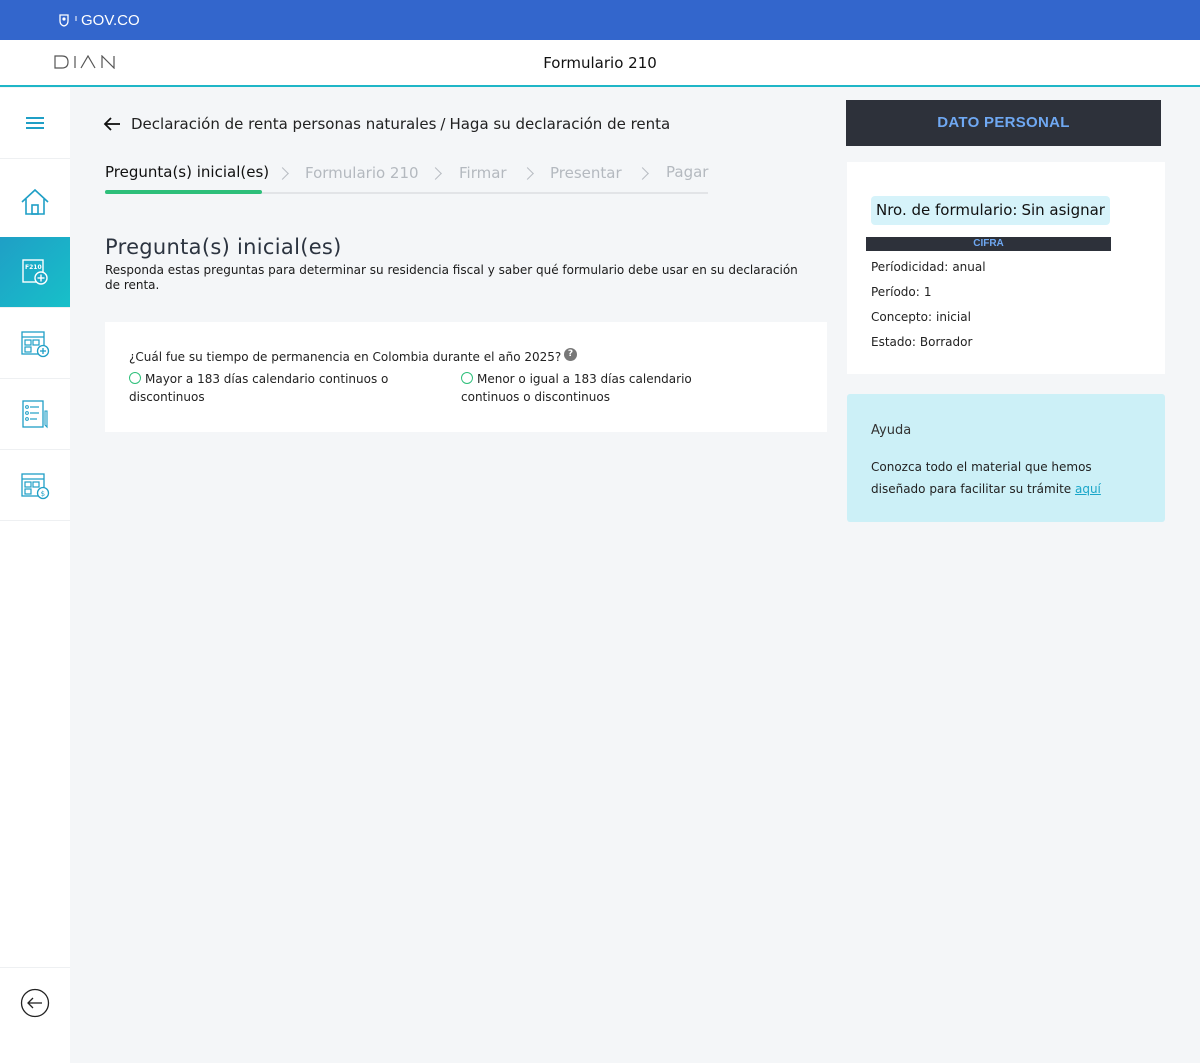 The height and width of the screenshot is (1063, 1200). Describe the element at coordinates (560, 124) in the screenshot. I see `breadcrumb-current: Haga su declaración de renta` at that location.